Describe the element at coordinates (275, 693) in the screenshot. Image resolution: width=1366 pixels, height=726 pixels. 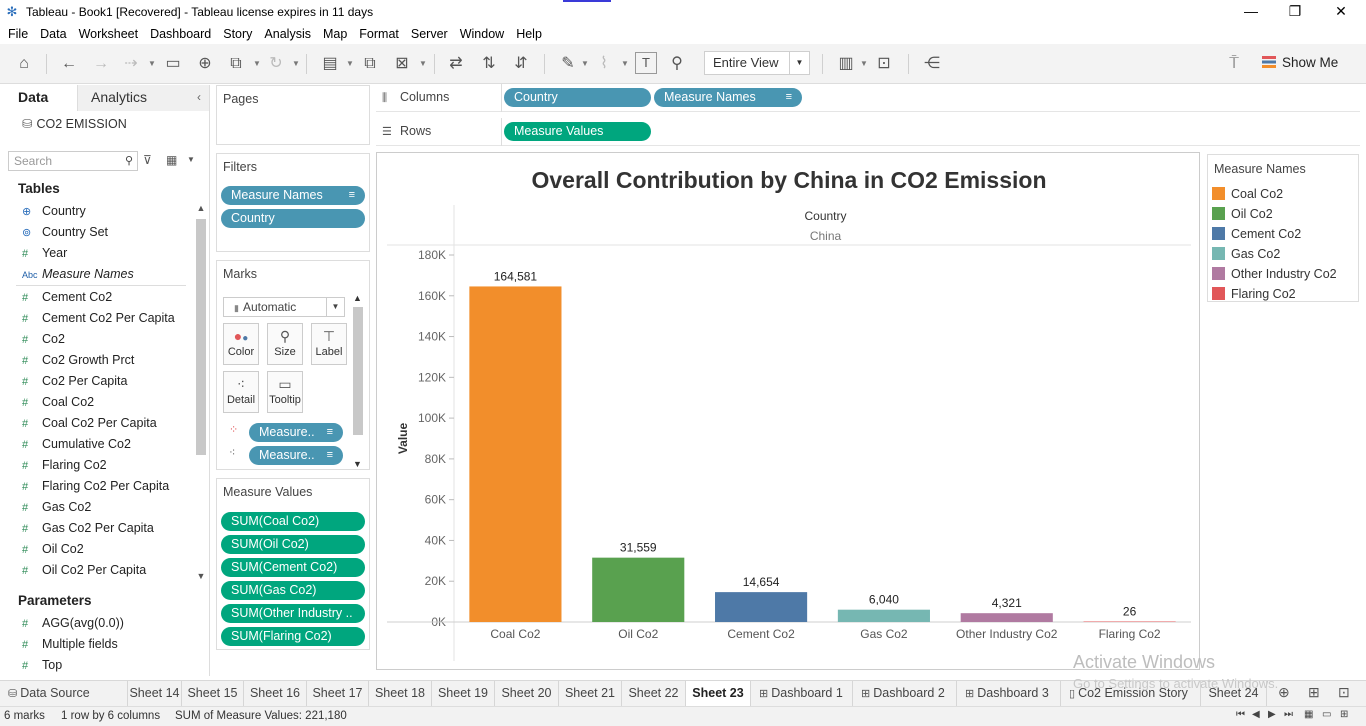
I see `tab-sheet-16: Sheet 16` at that location.